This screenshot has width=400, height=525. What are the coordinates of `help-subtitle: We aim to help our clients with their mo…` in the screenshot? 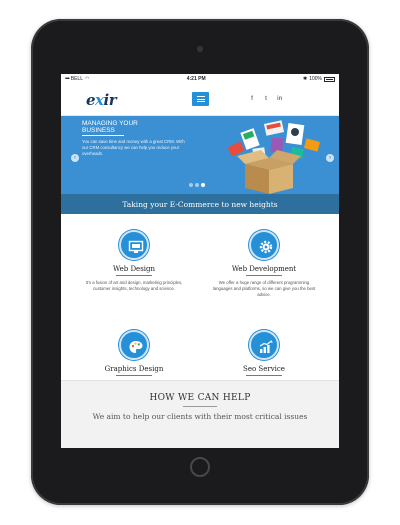 It's located at (200, 416).